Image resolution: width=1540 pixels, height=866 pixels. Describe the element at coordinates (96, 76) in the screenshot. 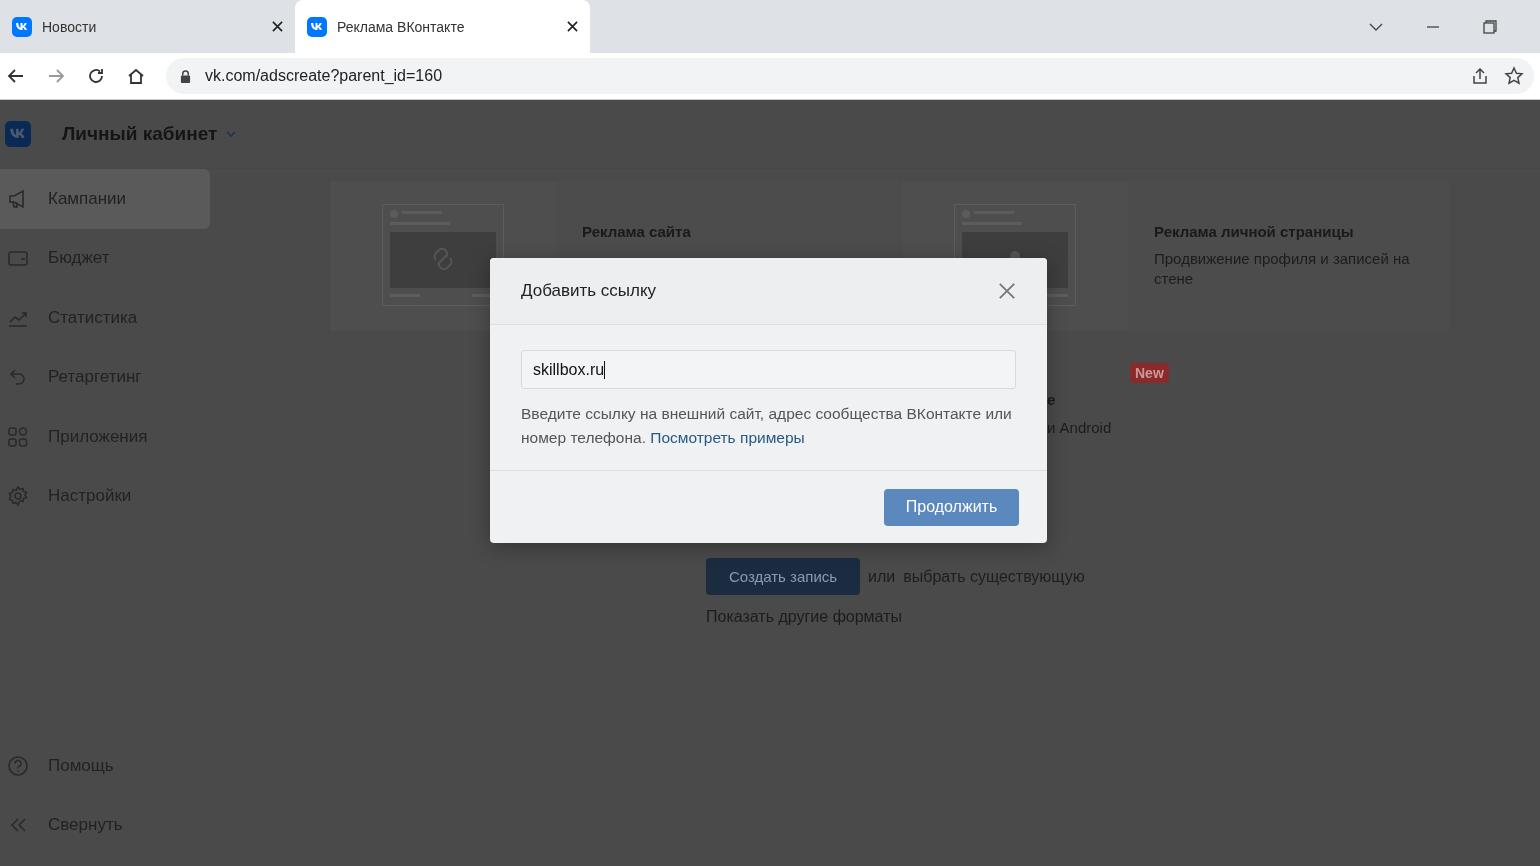

I see `reload-icon` at that location.